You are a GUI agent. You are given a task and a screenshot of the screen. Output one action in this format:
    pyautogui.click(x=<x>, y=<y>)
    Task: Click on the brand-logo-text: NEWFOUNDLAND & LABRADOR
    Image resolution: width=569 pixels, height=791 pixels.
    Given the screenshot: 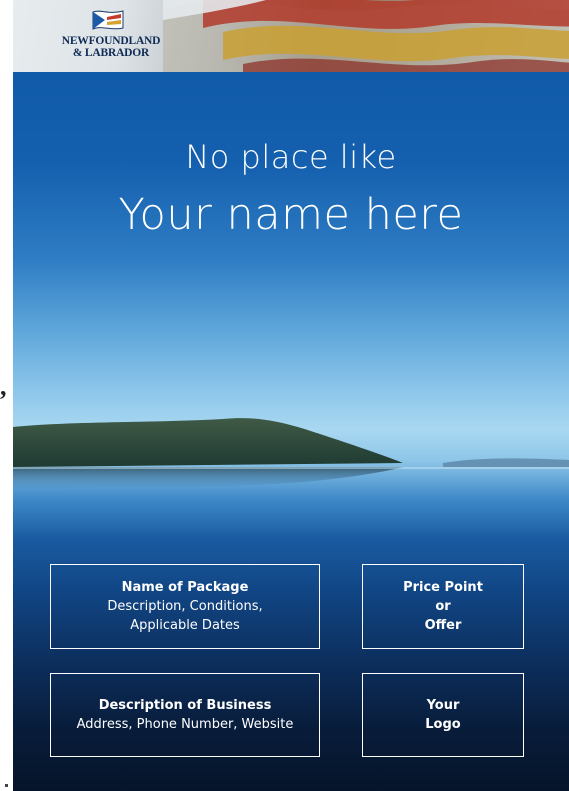 What is the action you would take?
    pyautogui.click(x=111, y=47)
    